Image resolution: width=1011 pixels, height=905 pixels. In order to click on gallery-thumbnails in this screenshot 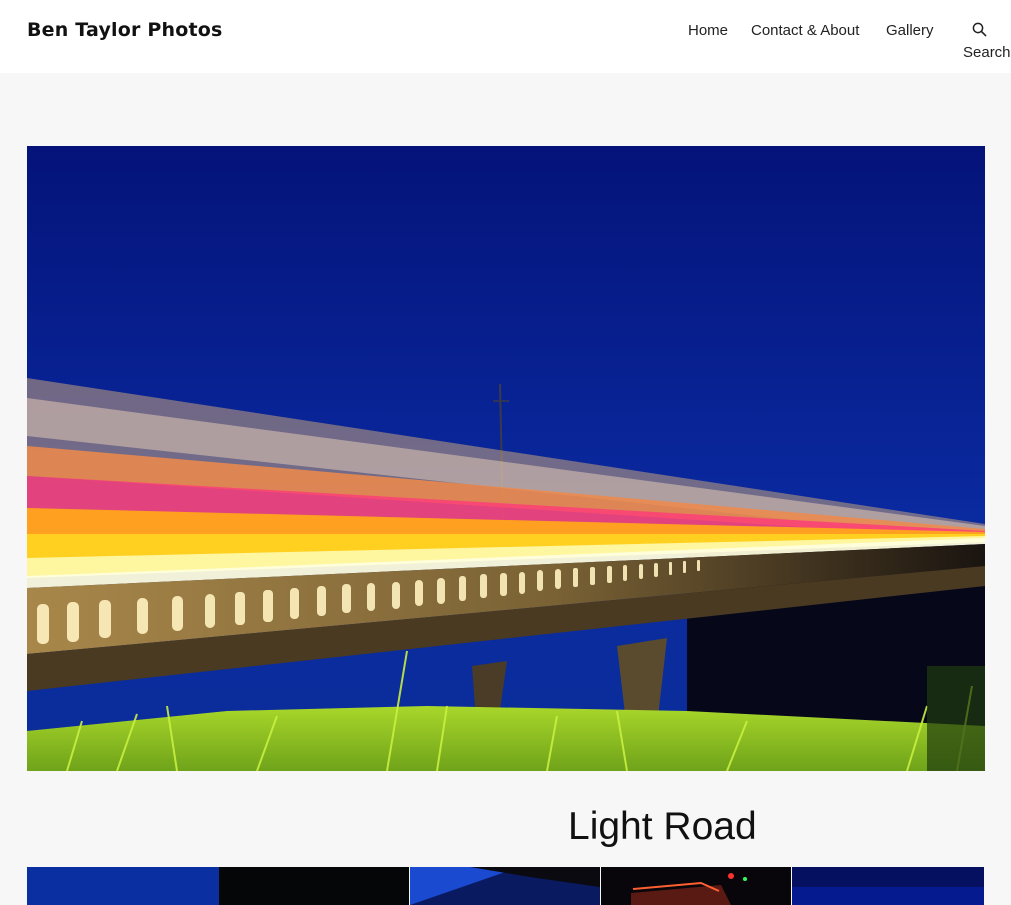, I will do `click(505, 886)`.